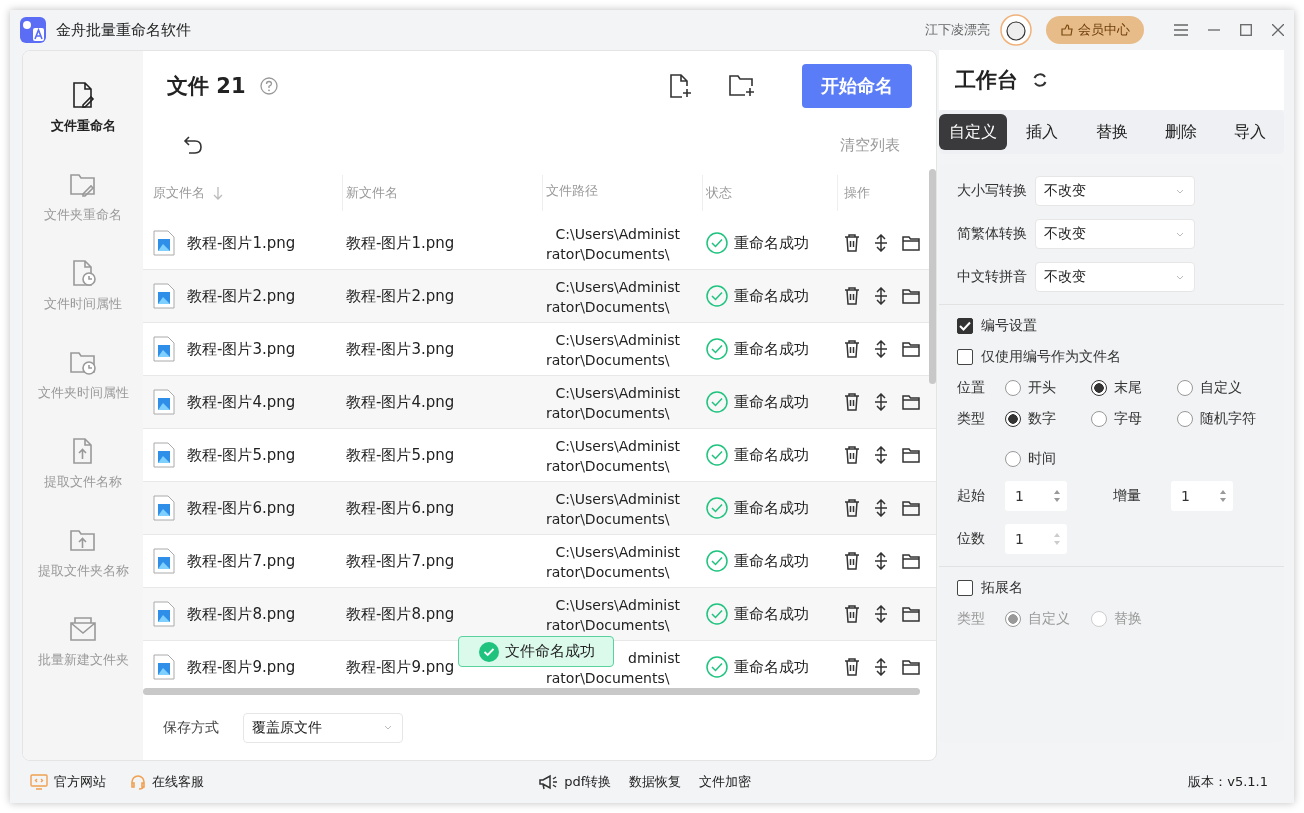  Describe the element at coordinates (1220, 419) in the screenshot. I see `radio-option: 随机字符` at that location.